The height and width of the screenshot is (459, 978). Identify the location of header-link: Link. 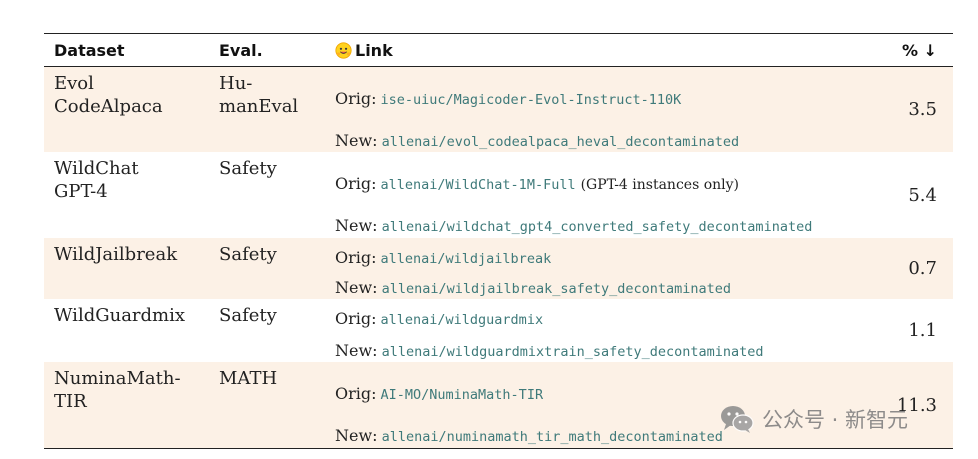
(602, 50).